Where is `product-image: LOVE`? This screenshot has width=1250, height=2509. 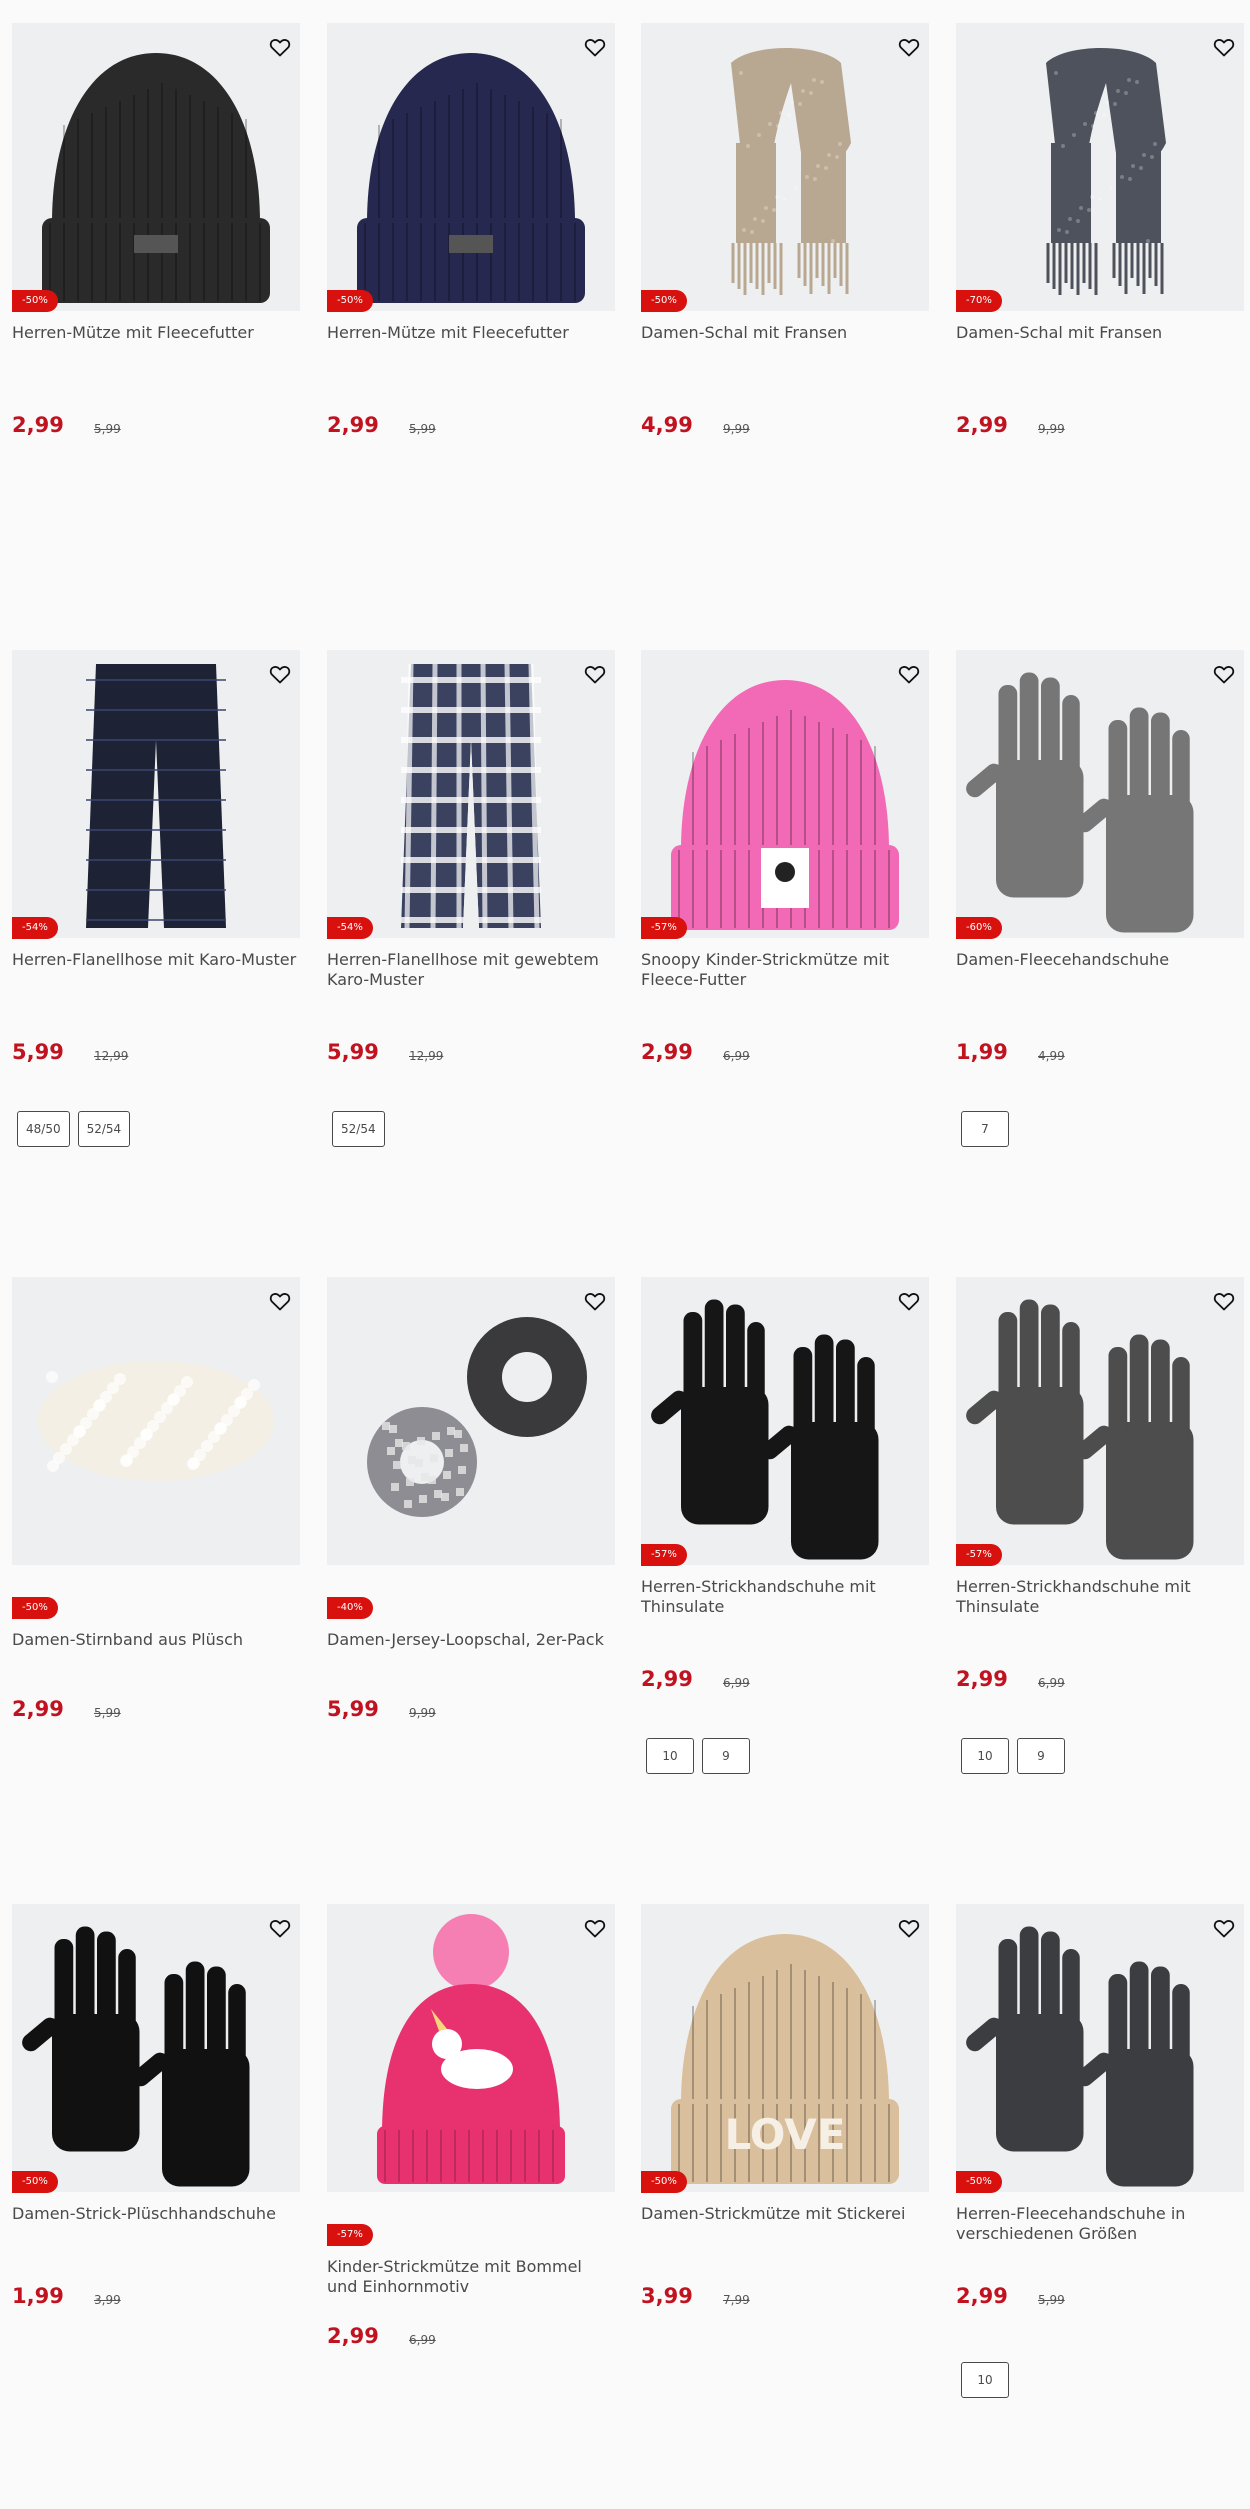 product-image: LOVE is located at coordinates (785, 2048).